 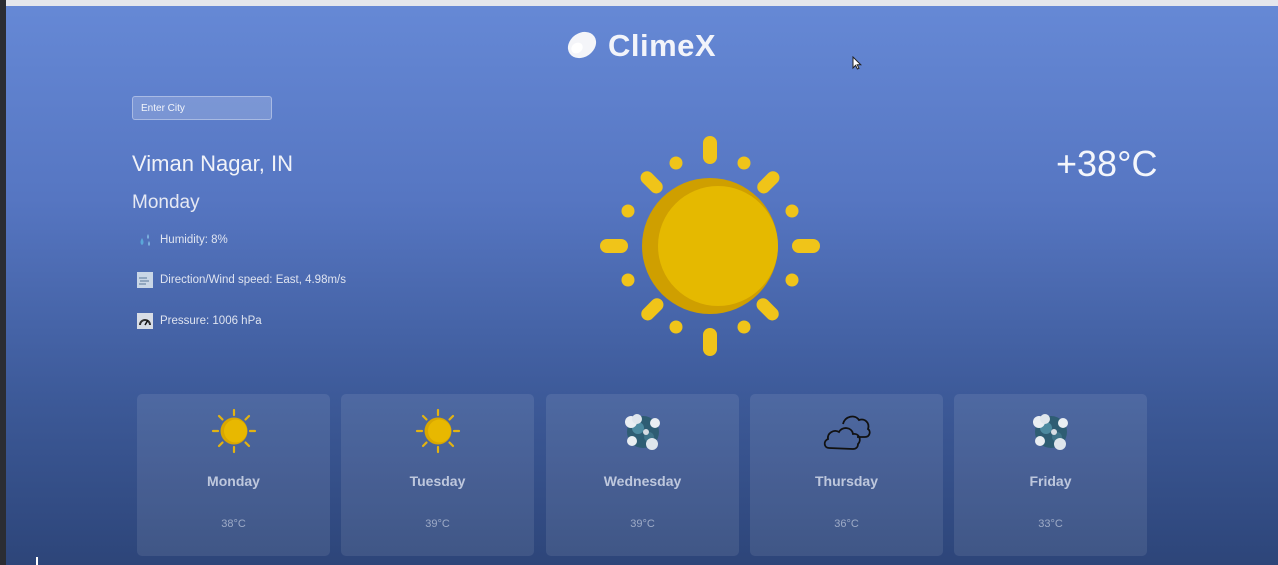 What do you see at coordinates (233, 481) in the screenshot?
I see `forecast-day: Monday` at bounding box center [233, 481].